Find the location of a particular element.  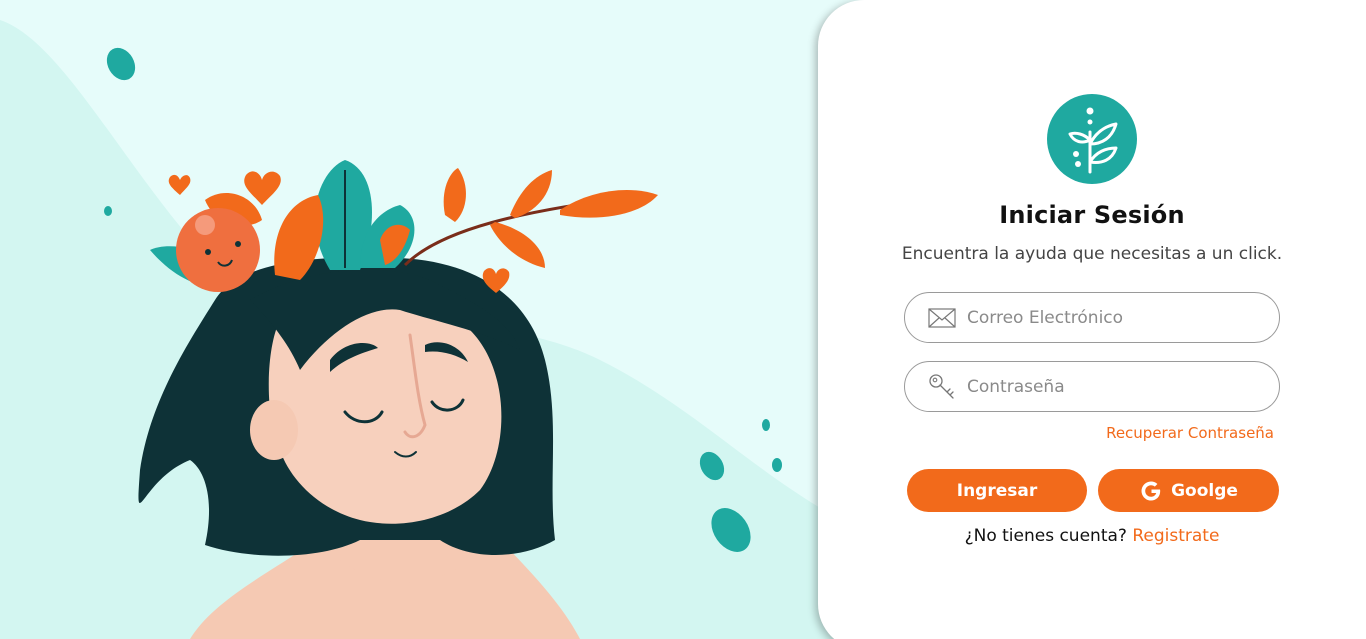

smiling-fruit is located at coordinates (218, 250).